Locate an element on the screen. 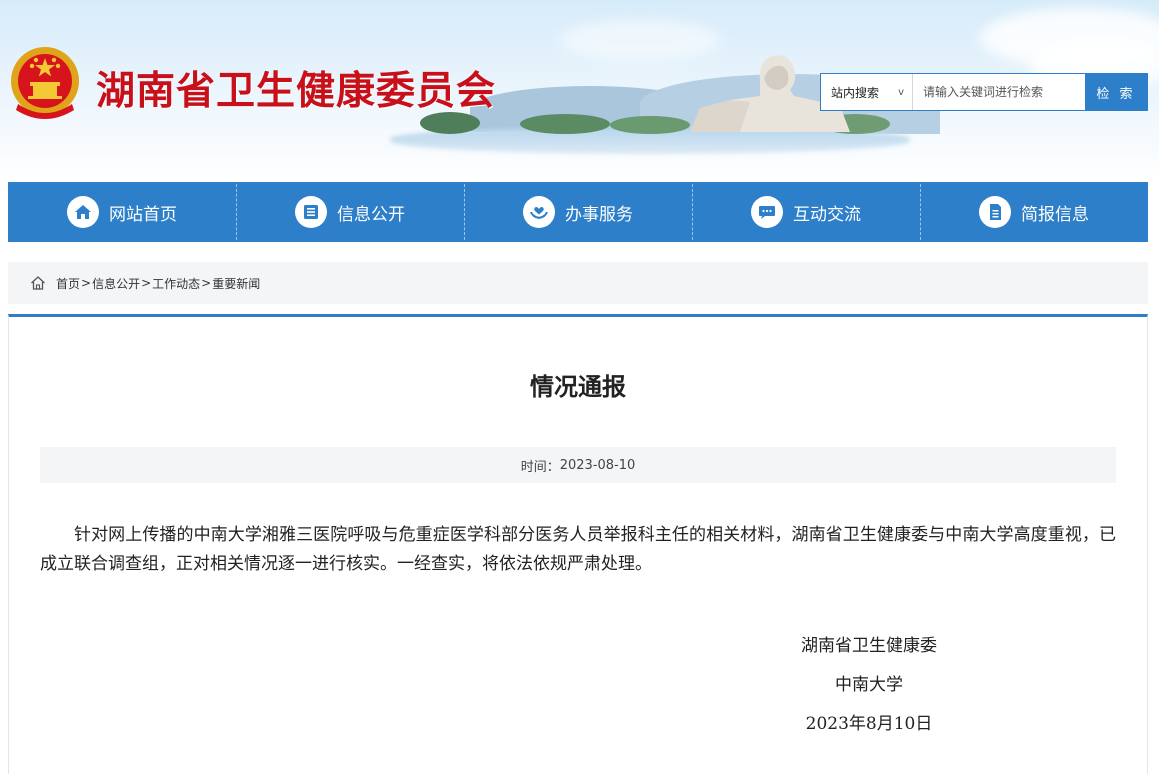 This screenshot has width=1159, height=774. site-title: 湖南省卫生健康委员会 is located at coordinates (296, 91).